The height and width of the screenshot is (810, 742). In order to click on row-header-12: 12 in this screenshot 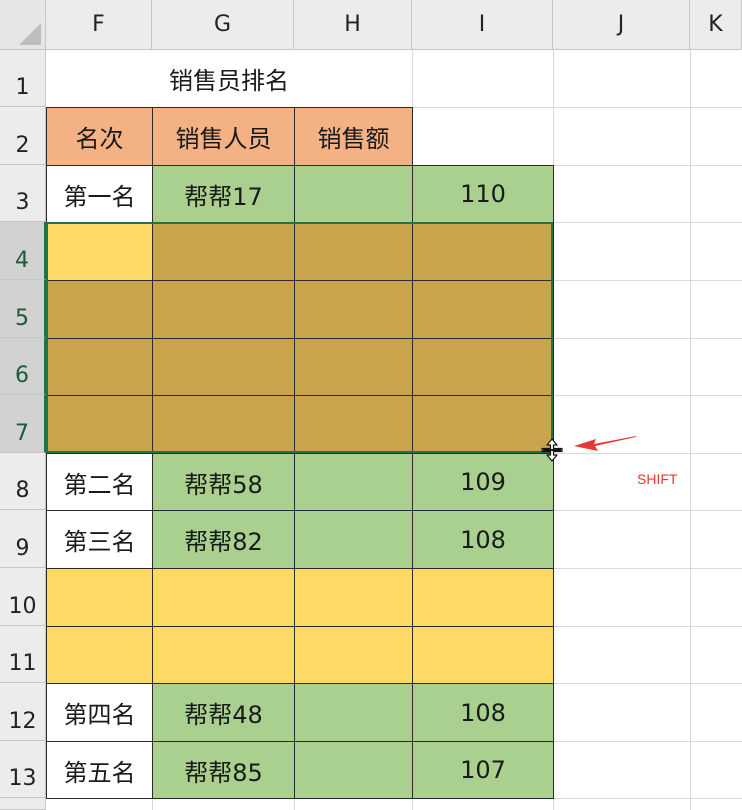, I will do `click(23, 712)`.